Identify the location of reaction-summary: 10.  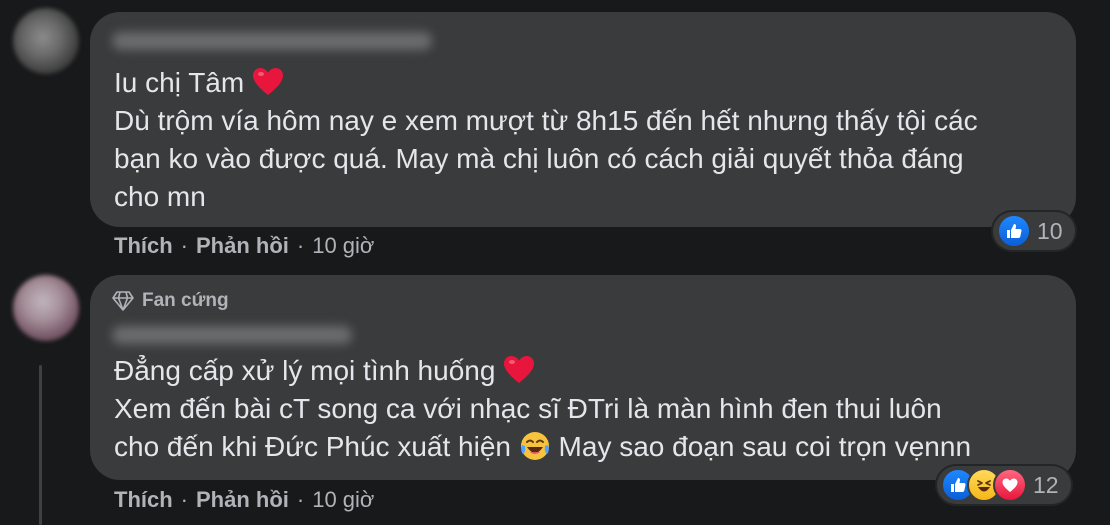
(1034, 231).